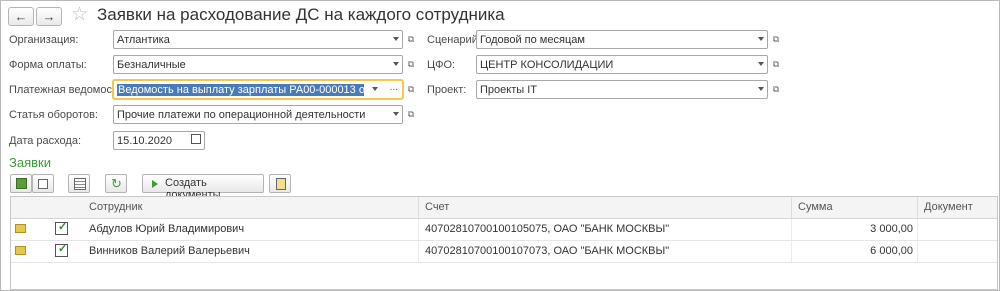  Describe the element at coordinates (258, 64) in the screenshot. I see `payment-form-field: Безналичные` at that location.